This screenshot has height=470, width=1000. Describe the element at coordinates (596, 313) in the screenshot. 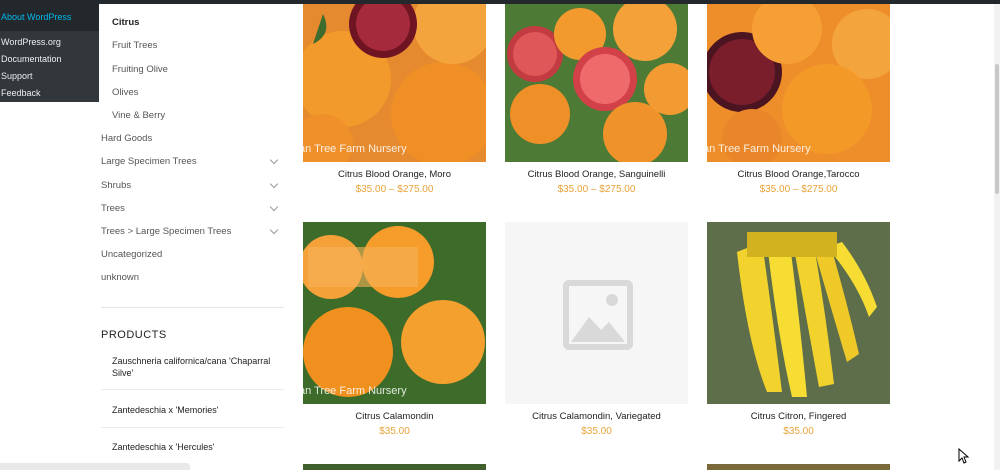

I see `product-placeholder-image` at that location.